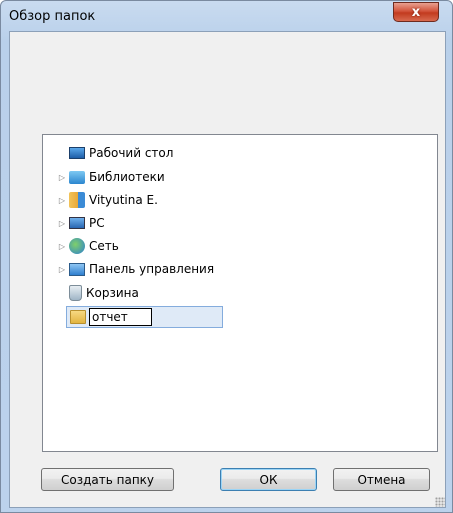 The width and height of the screenshot is (453, 513). What do you see at coordinates (112, 293) in the screenshot?
I see `tree-item-label: Корзина` at bounding box center [112, 293].